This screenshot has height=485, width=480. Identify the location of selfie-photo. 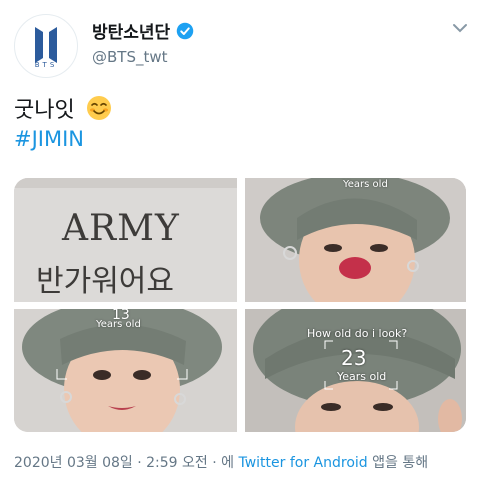
(355, 240).